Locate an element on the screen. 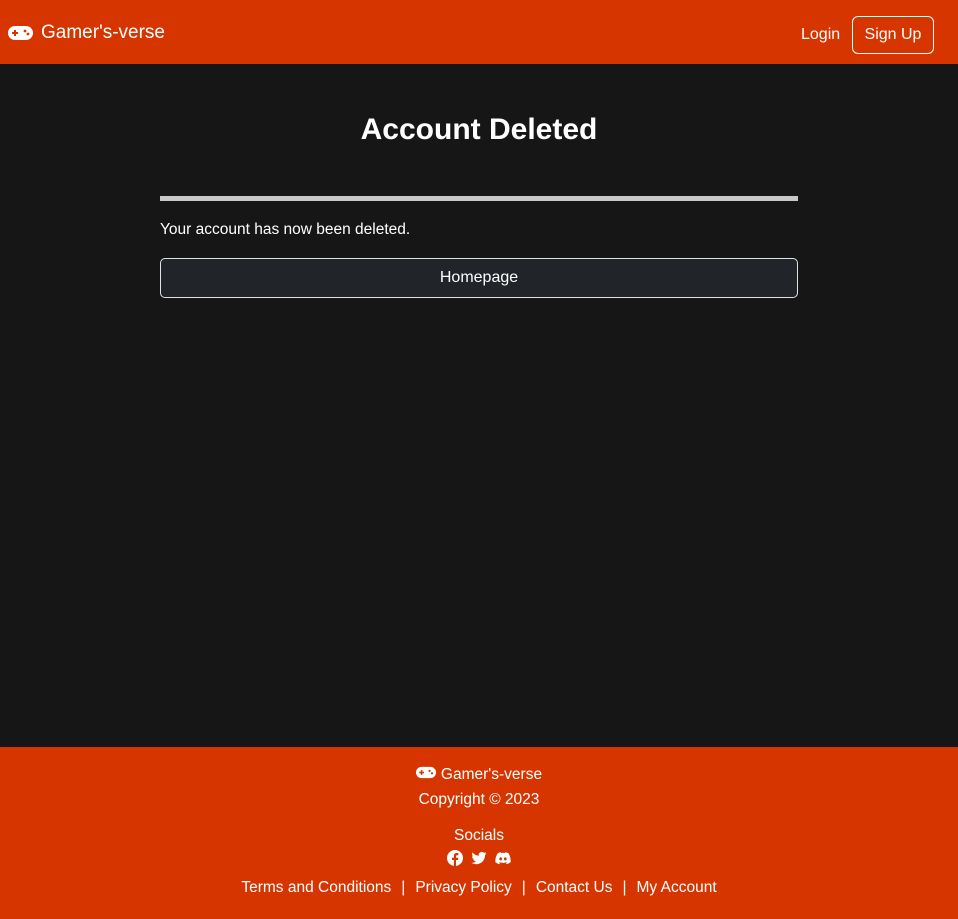 Image resolution: width=958 pixels, height=919 pixels. contact-link: Contact Us is located at coordinates (574, 888).